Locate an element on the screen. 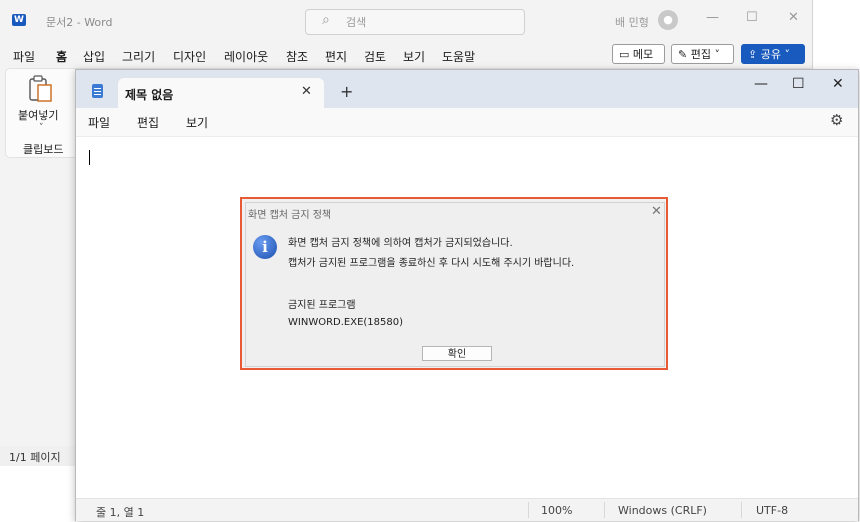 The image size is (860, 522). line-ending: Windows (CRLF) is located at coordinates (662, 510).